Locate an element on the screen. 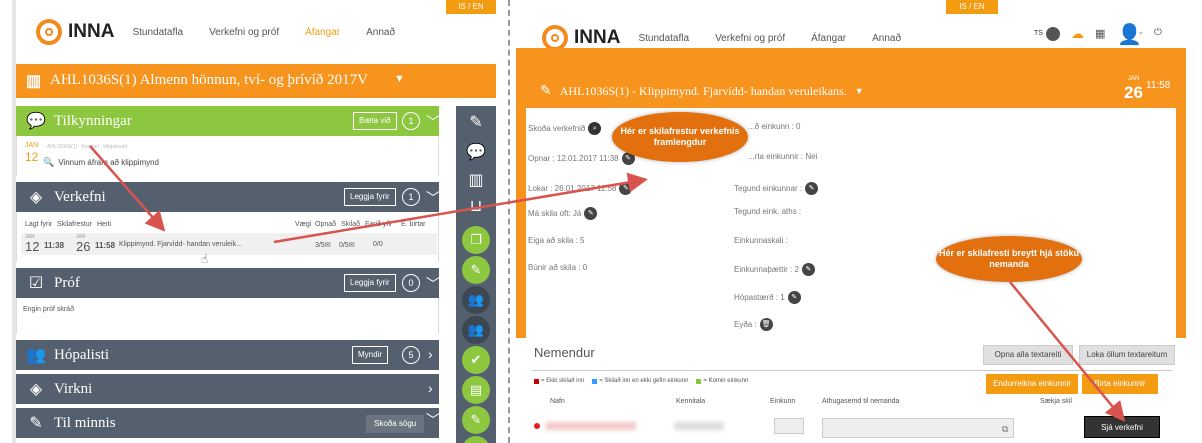 This screenshot has height=443, width=1202. col-name: Nafn is located at coordinates (557, 401).